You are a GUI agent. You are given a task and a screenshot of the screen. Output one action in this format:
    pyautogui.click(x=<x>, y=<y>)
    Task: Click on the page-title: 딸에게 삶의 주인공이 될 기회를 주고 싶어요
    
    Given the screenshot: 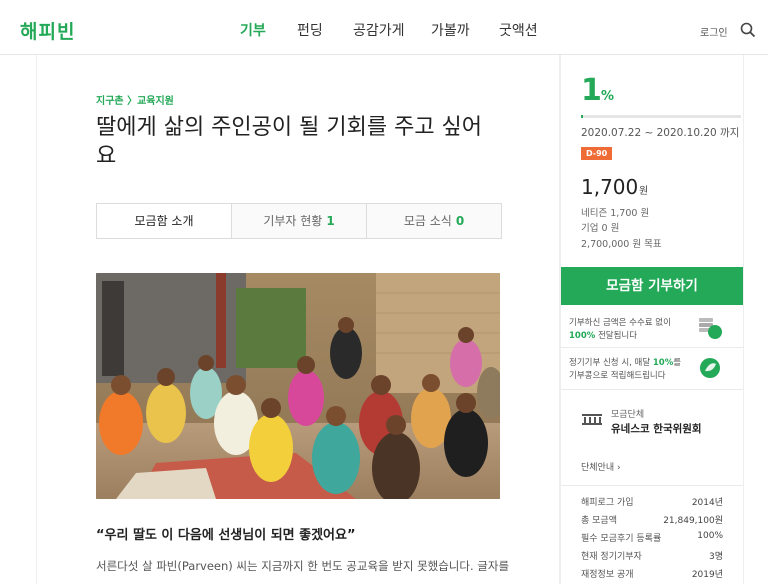 What is the action you would take?
    pyautogui.click(x=289, y=142)
    